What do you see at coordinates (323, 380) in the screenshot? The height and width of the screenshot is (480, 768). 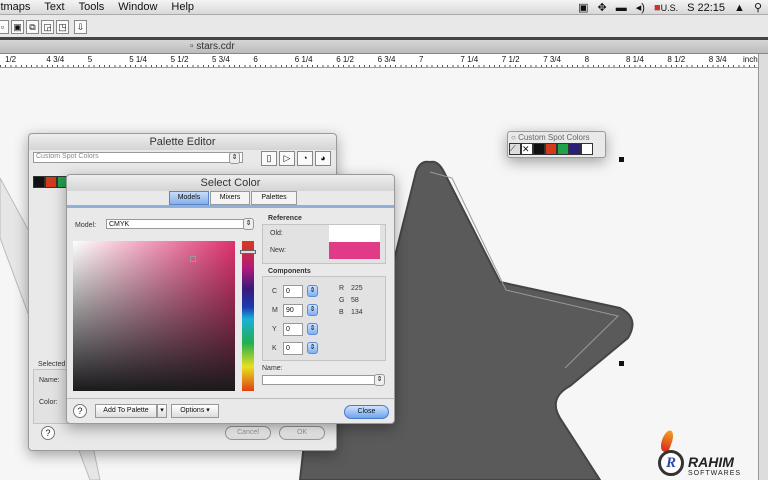 I see `color-name-input` at bounding box center [323, 380].